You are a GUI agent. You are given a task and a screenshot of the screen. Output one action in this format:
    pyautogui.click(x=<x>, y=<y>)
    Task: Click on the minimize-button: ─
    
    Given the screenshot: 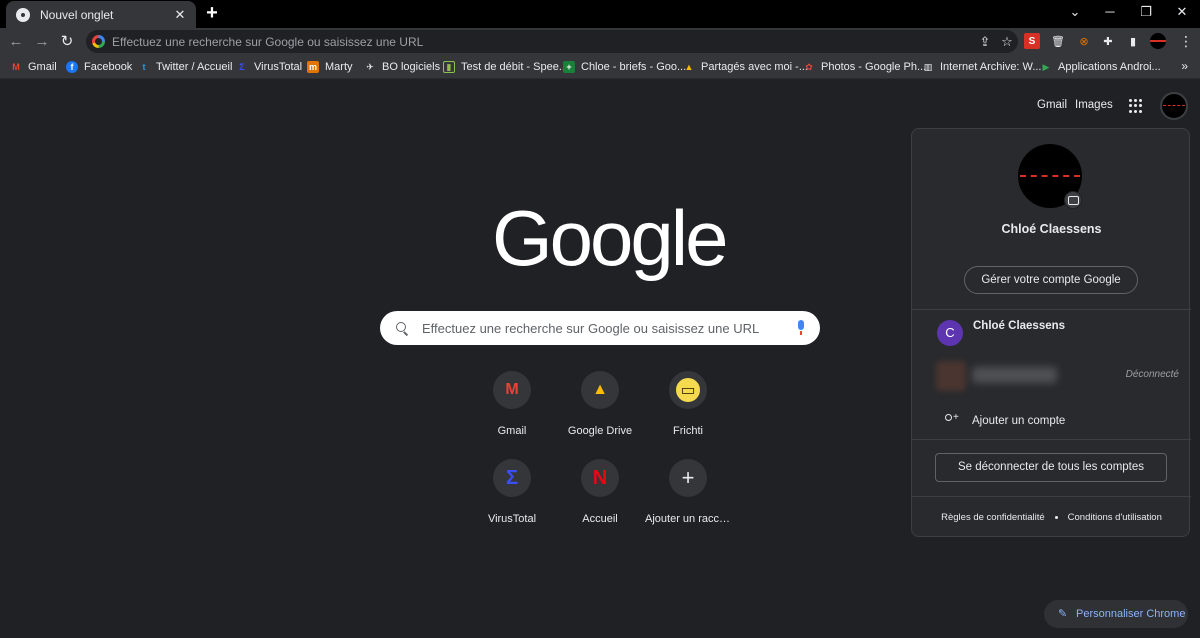 What is the action you would take?
    pyautogui.click(x=1110, y=13)
    